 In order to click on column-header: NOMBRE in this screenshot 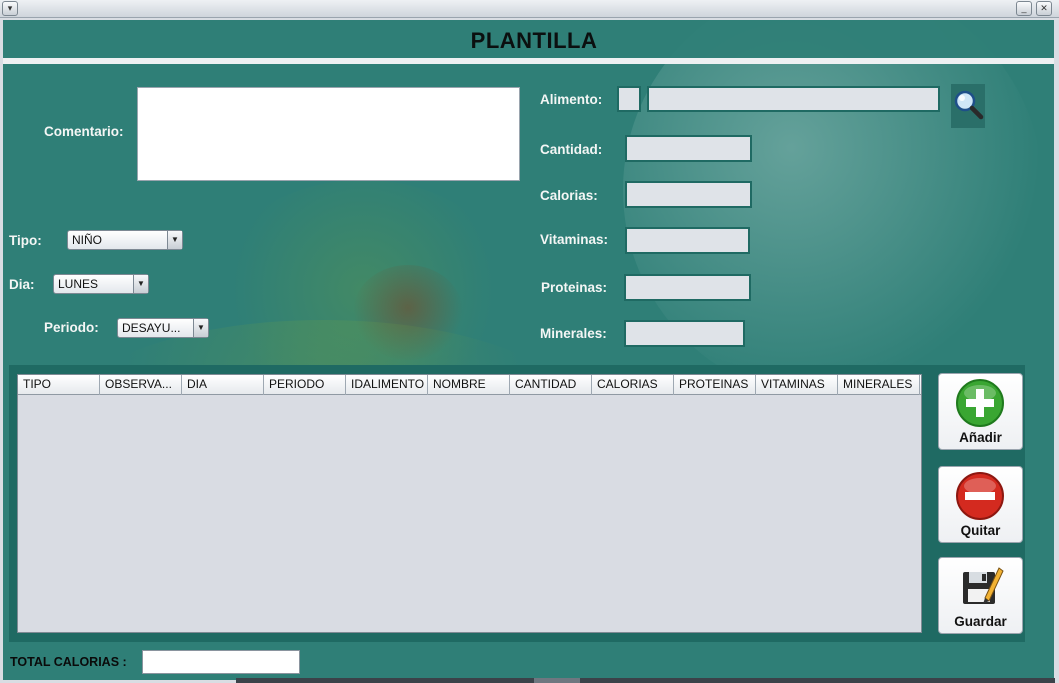, I will do `click(469, 385)`.